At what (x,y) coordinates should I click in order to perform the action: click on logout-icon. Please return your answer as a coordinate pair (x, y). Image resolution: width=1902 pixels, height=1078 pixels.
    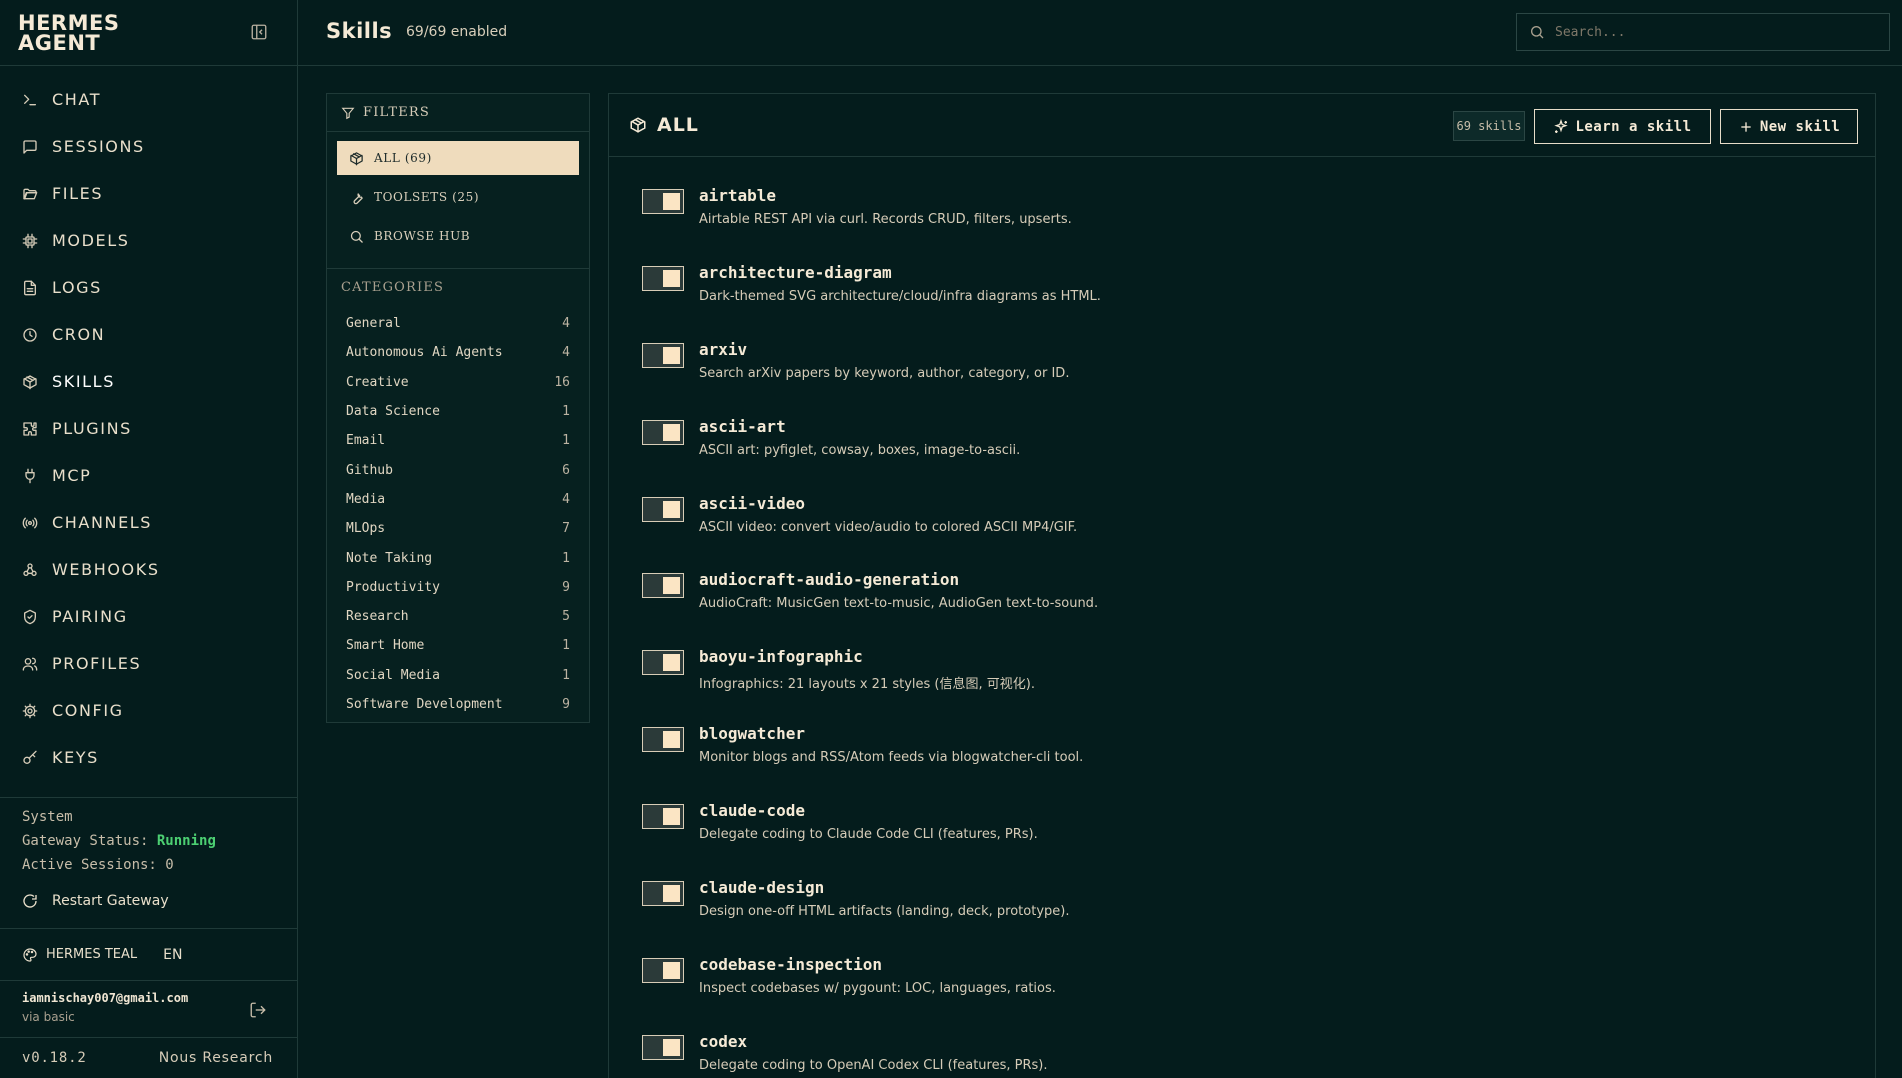
    Looking at the image, I should click on (258, 1010).